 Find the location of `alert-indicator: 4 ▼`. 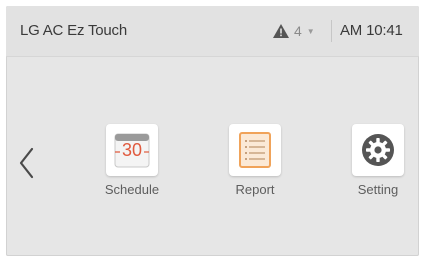

alert-indicator: 4 ▼ is located at coordinates (293, 31).